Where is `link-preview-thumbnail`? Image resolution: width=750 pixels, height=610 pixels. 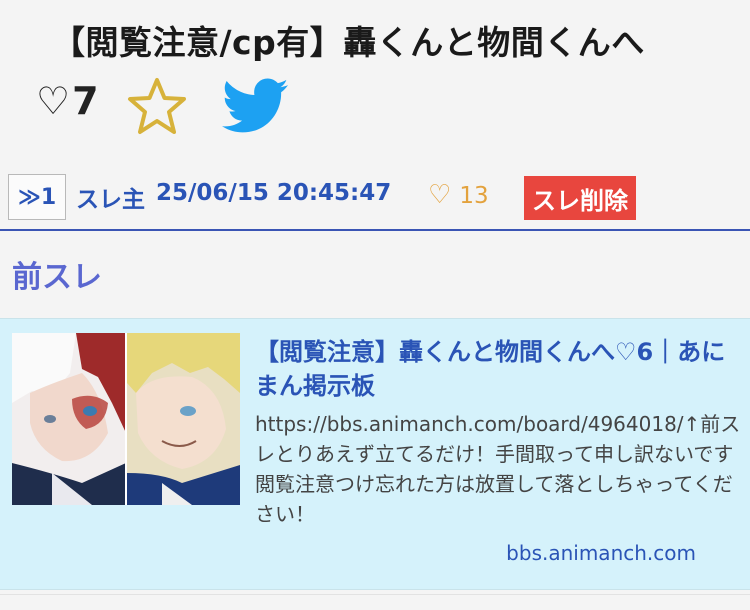 link-preview-thumbnail is located at coordinates (126, 419).